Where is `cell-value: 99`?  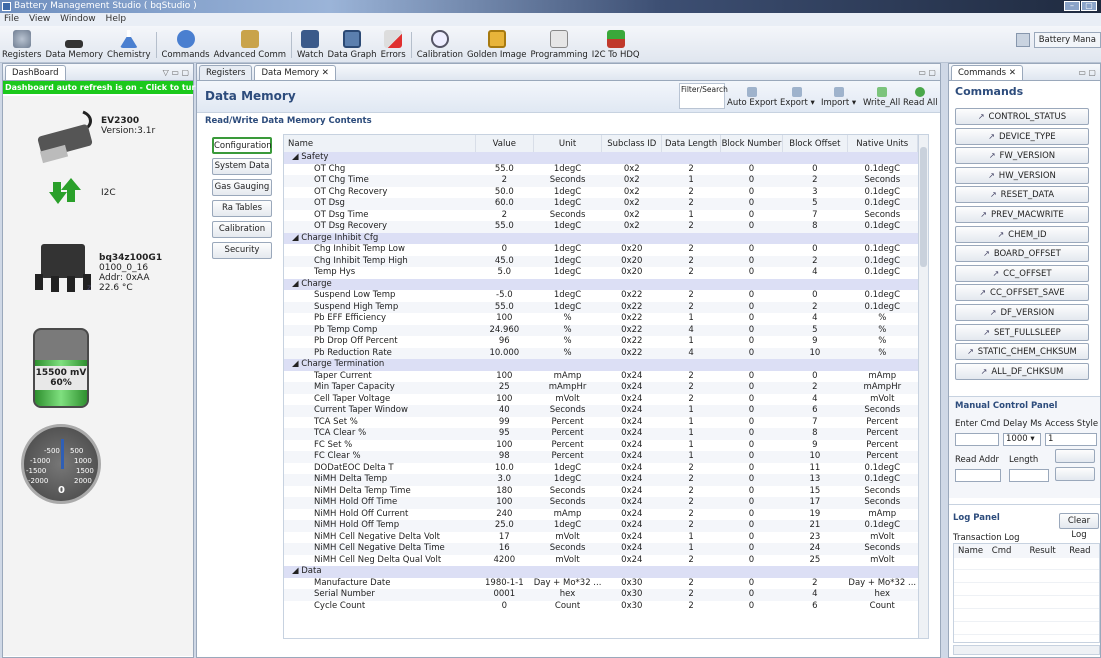
cell-value: 99 is located at coordinates (504, 423).